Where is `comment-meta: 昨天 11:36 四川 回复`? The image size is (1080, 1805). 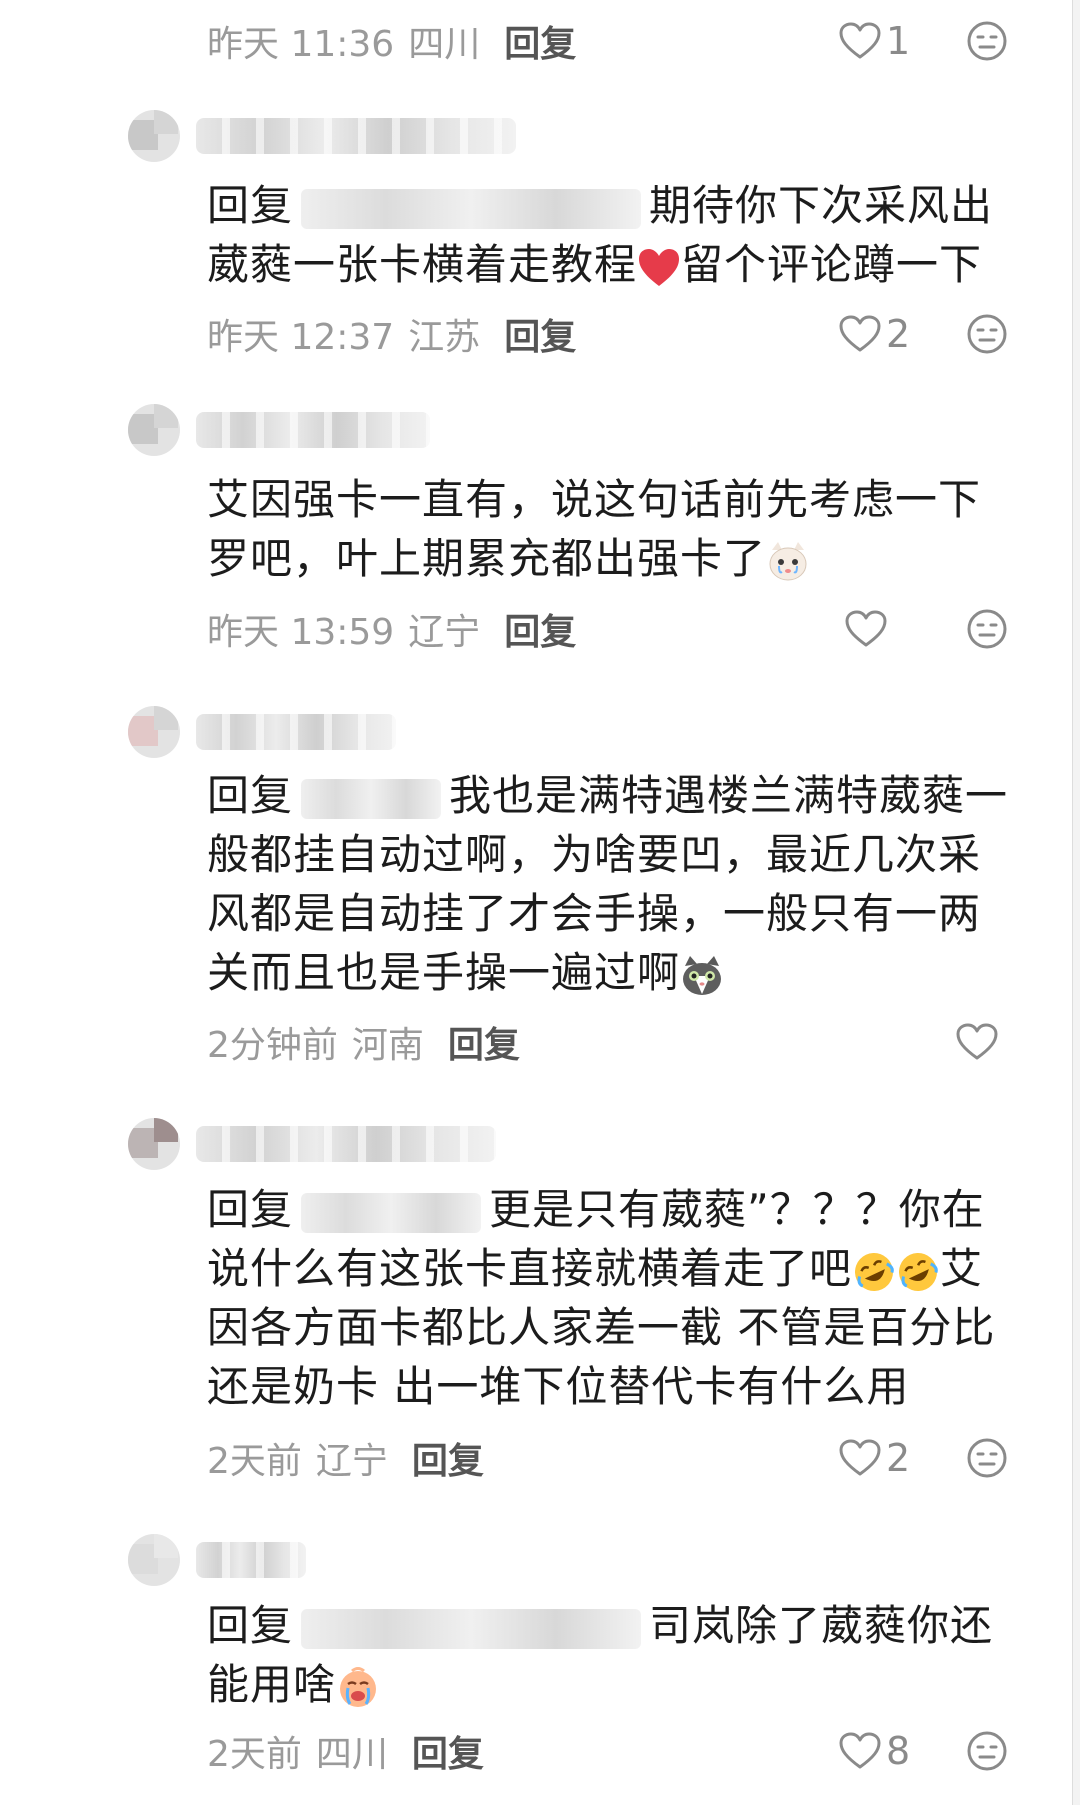 comment-meta: 昨天 11:36 四川 回复 is located at coordinates (391, 41).